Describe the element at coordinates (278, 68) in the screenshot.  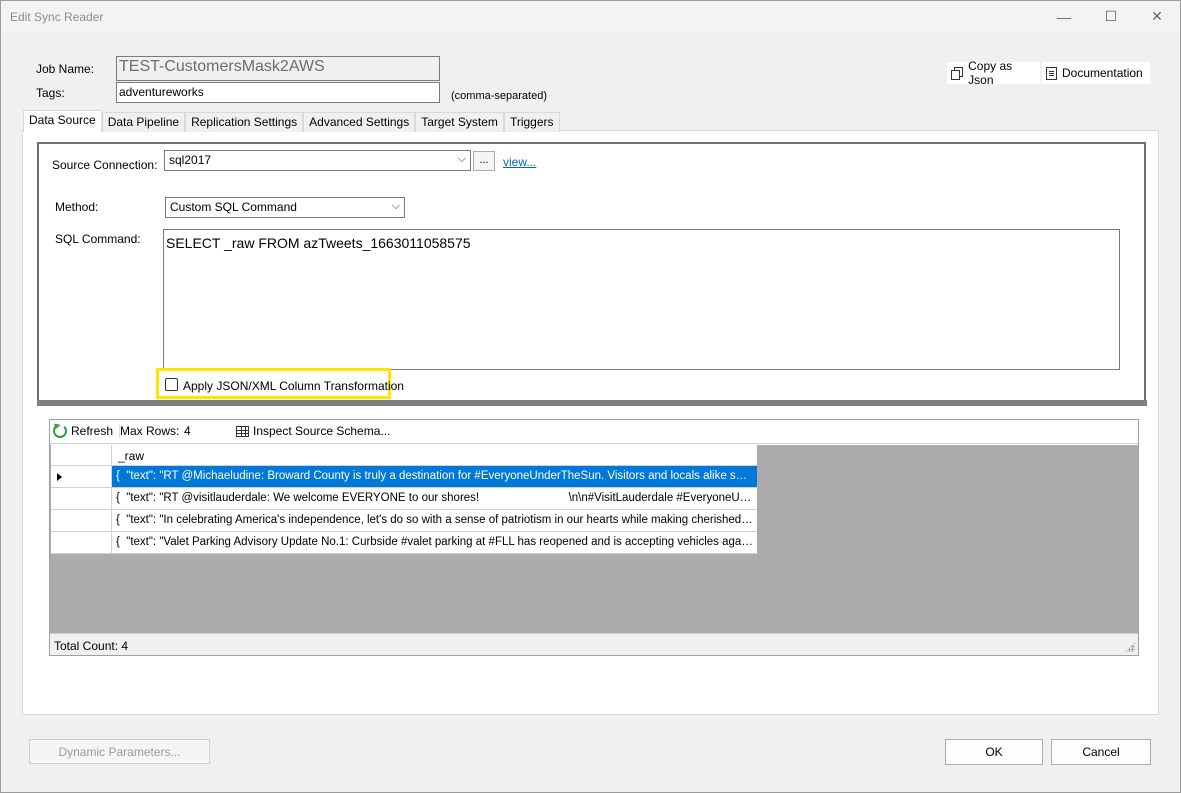
I see `job-name-field: TEST-CustomersMask2AWS` at that location.